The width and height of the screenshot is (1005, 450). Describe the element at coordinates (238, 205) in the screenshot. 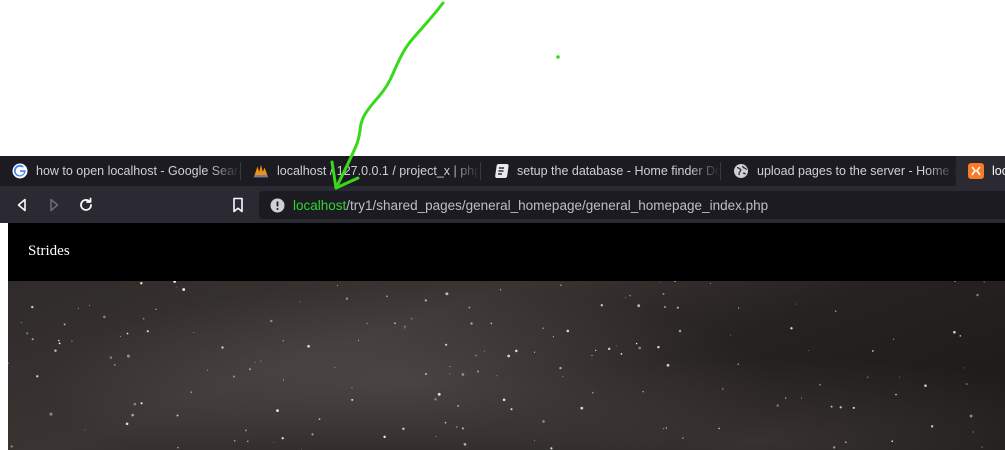

I see `bookmark-icon` at that location.